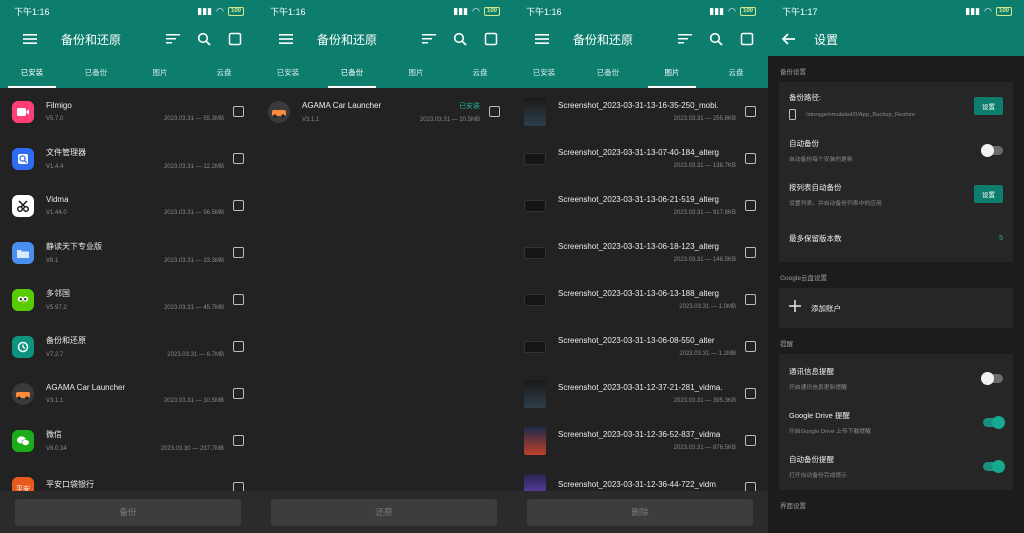 Image resolution: width=1024 pixels, height=533 pixels. I want to click on plus-icon, so click(795, 308).